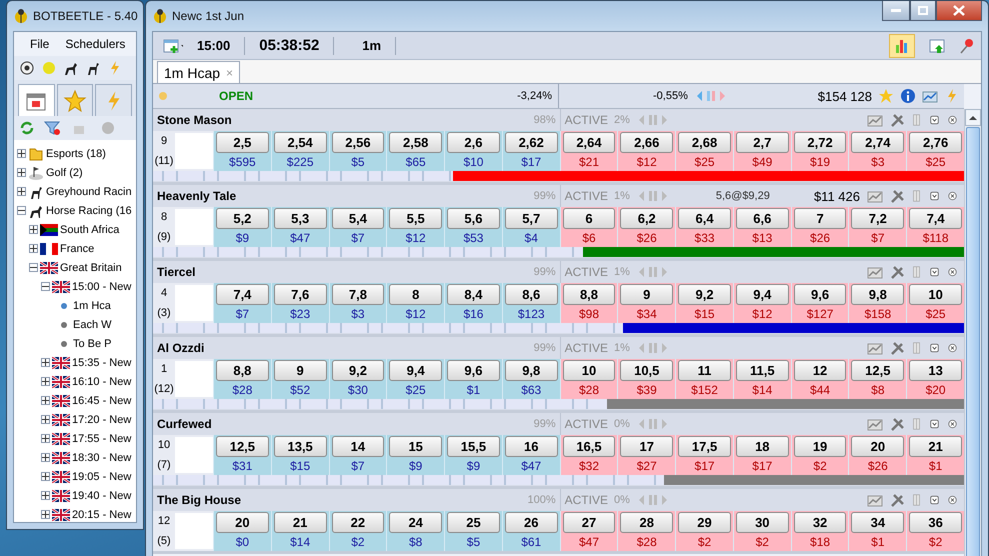 This screenshot has height=556, width=989. Describe the element at coordinates (102, 438) in the screenshot. I see `tree-item: 17:55 - New` at that location.